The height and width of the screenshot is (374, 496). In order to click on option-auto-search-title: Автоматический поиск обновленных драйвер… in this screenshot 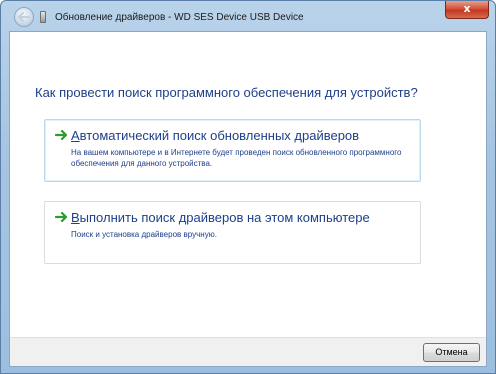, I will do `click(215, 135)`.